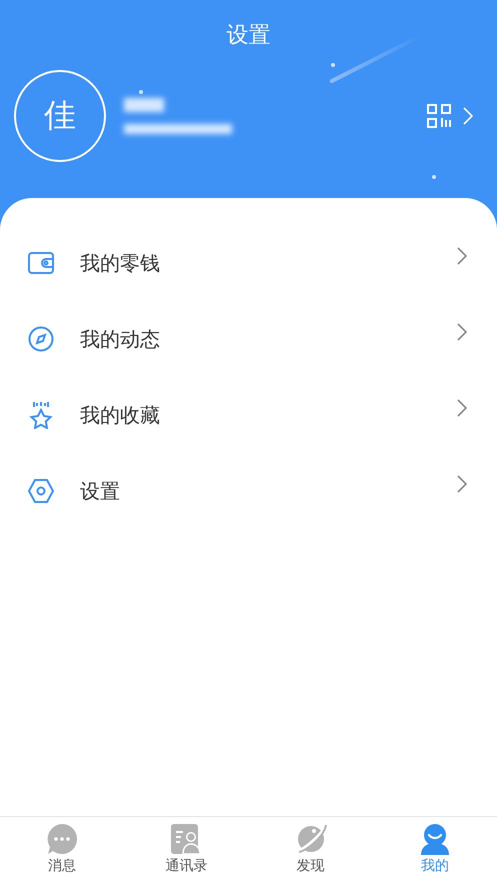  Describe the element at coordinates (41, 415) in the screenshot. I see `star-icon` at that location.